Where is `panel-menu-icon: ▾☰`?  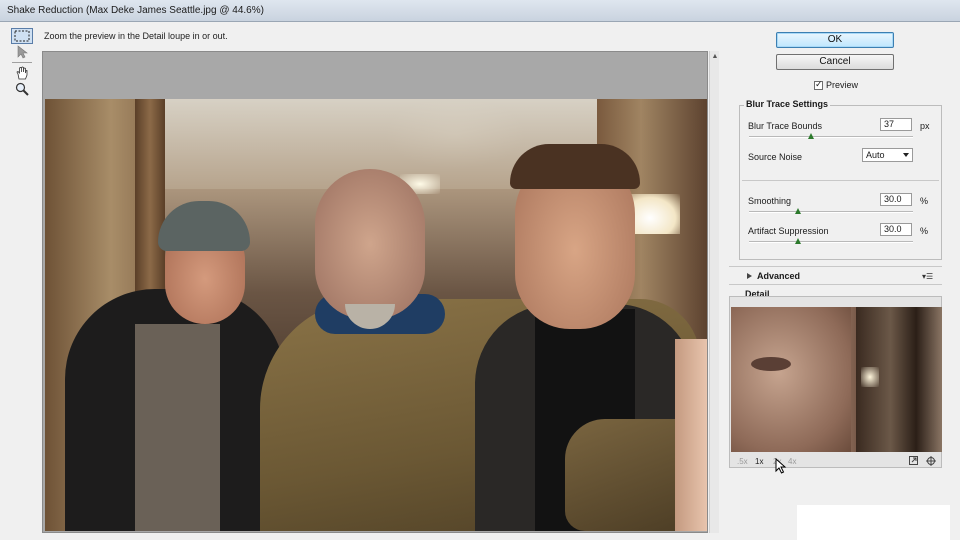 panel-menu-icon: ▾☰ is located at coordinates (927, 276).